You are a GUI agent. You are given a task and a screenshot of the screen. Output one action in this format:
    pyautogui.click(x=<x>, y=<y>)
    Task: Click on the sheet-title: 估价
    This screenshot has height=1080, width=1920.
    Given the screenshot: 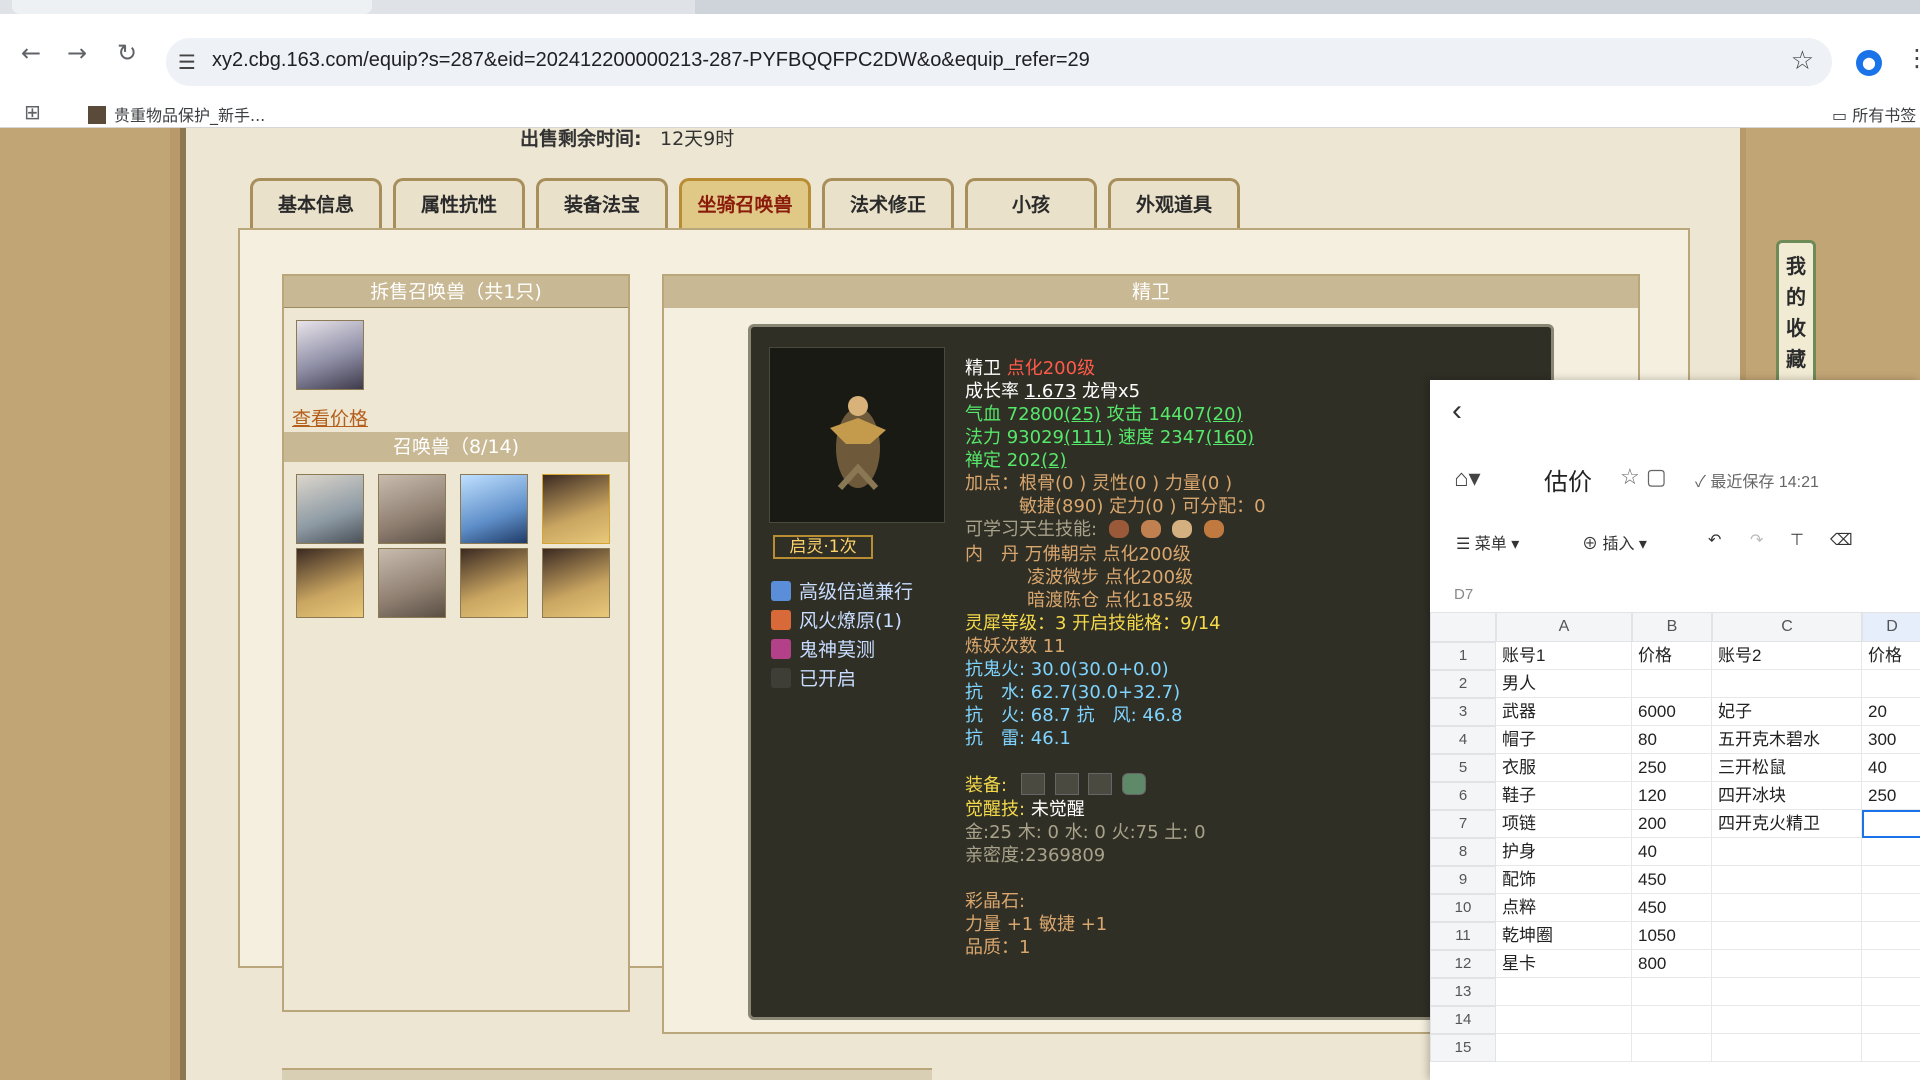 What is the action you would take?
    pyautogui.click(x=1568, y=479)
    